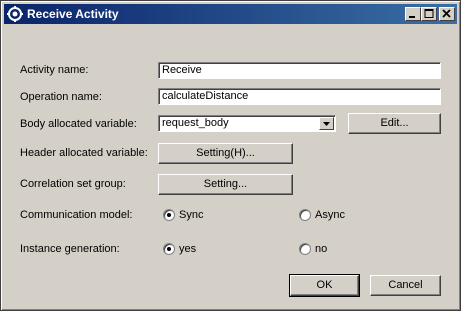 The width and height of the screenshot is (461, 311). Describe the element at coordinates (305, 215) in the screenshot. I see `async-radio` at that location.